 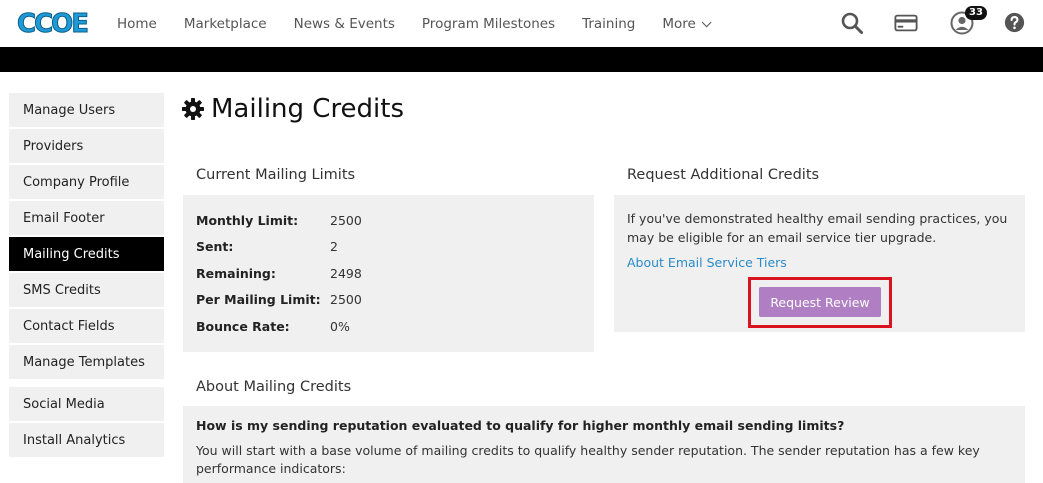 What do you see at coordinates (346, 273) in the screenshot?
I see `limit-value: 2498` at bounding box center [346, 273].